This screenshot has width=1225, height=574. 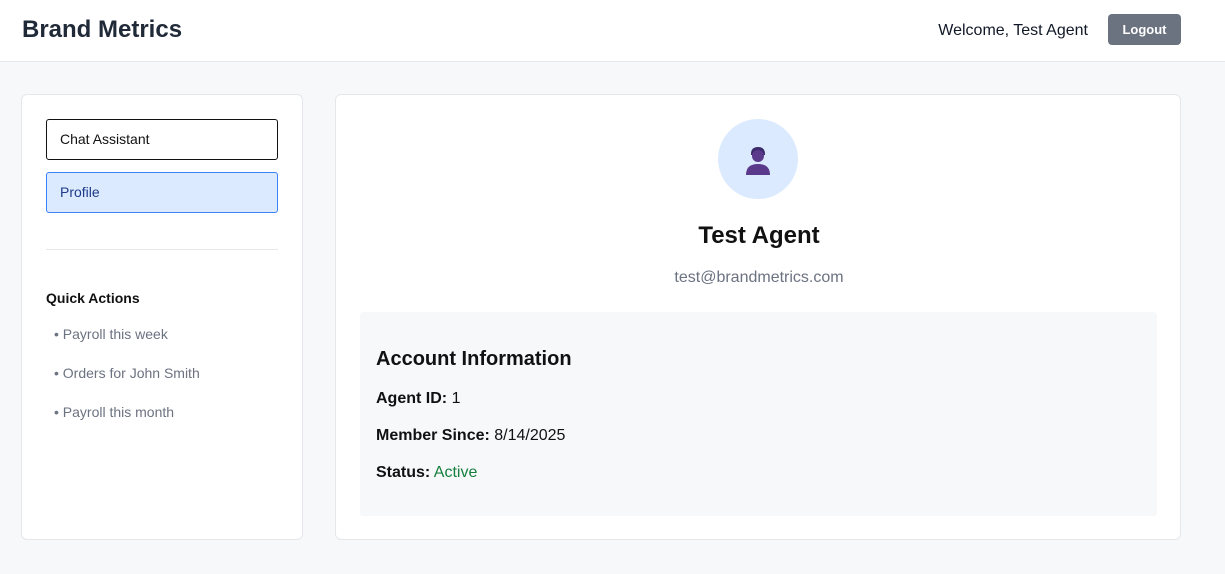 What do you see at coordinates (474, 359) in the screenshot?
I see `account-information-title: Account Information` at bounding box center [474, 359].